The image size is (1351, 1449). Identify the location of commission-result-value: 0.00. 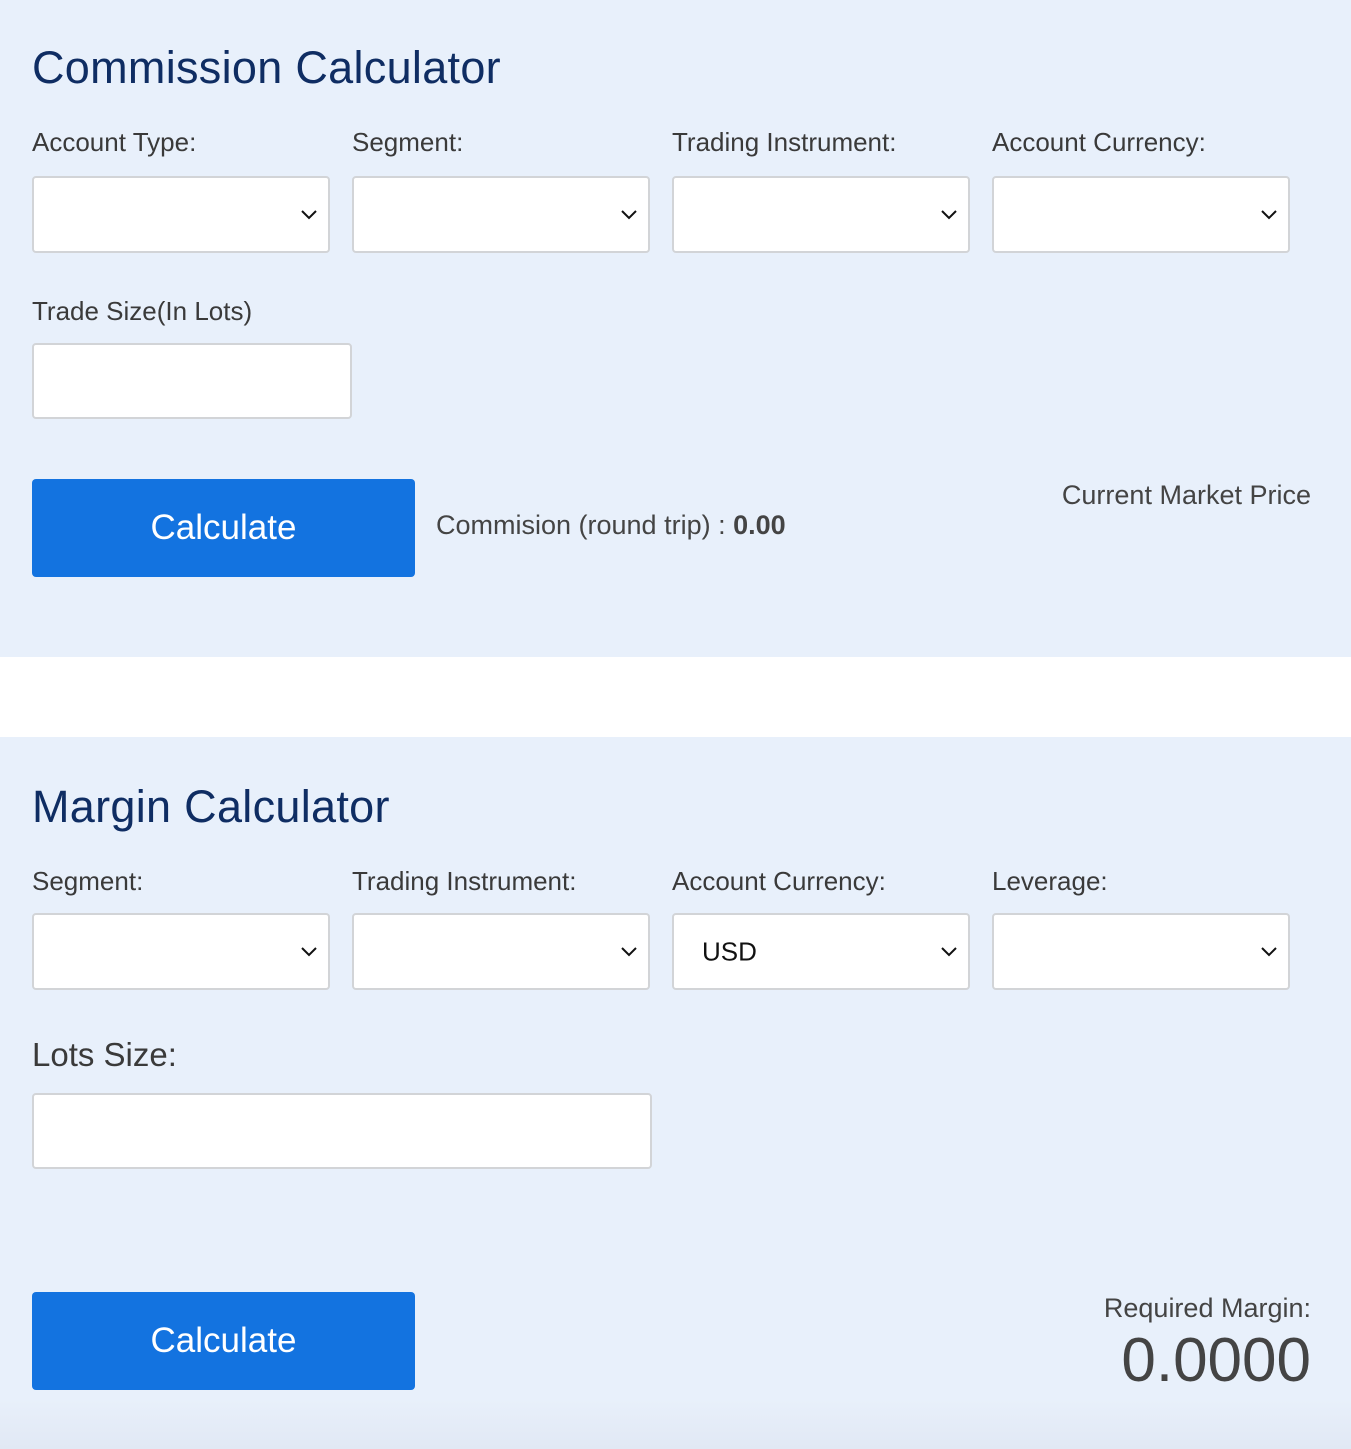
(759, 525).